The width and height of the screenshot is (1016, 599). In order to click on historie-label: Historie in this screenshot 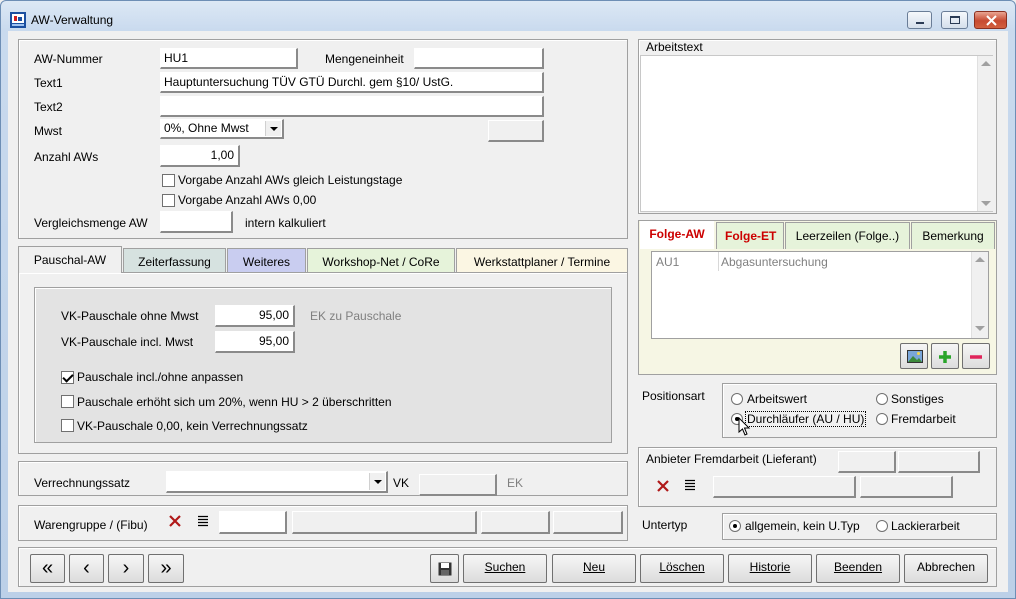, I will do `click(770, 567)`.